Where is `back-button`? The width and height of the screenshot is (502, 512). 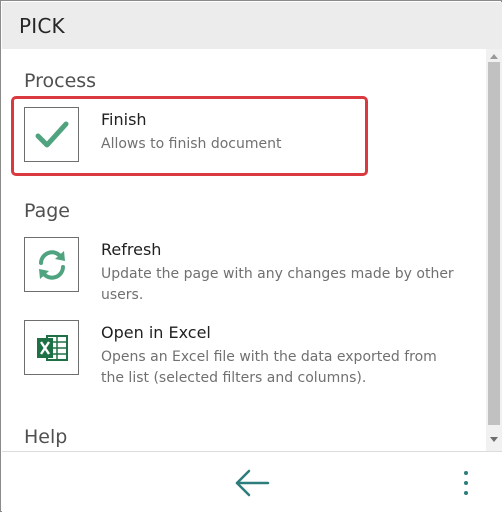 back-button is located at coordinates (252, 483).